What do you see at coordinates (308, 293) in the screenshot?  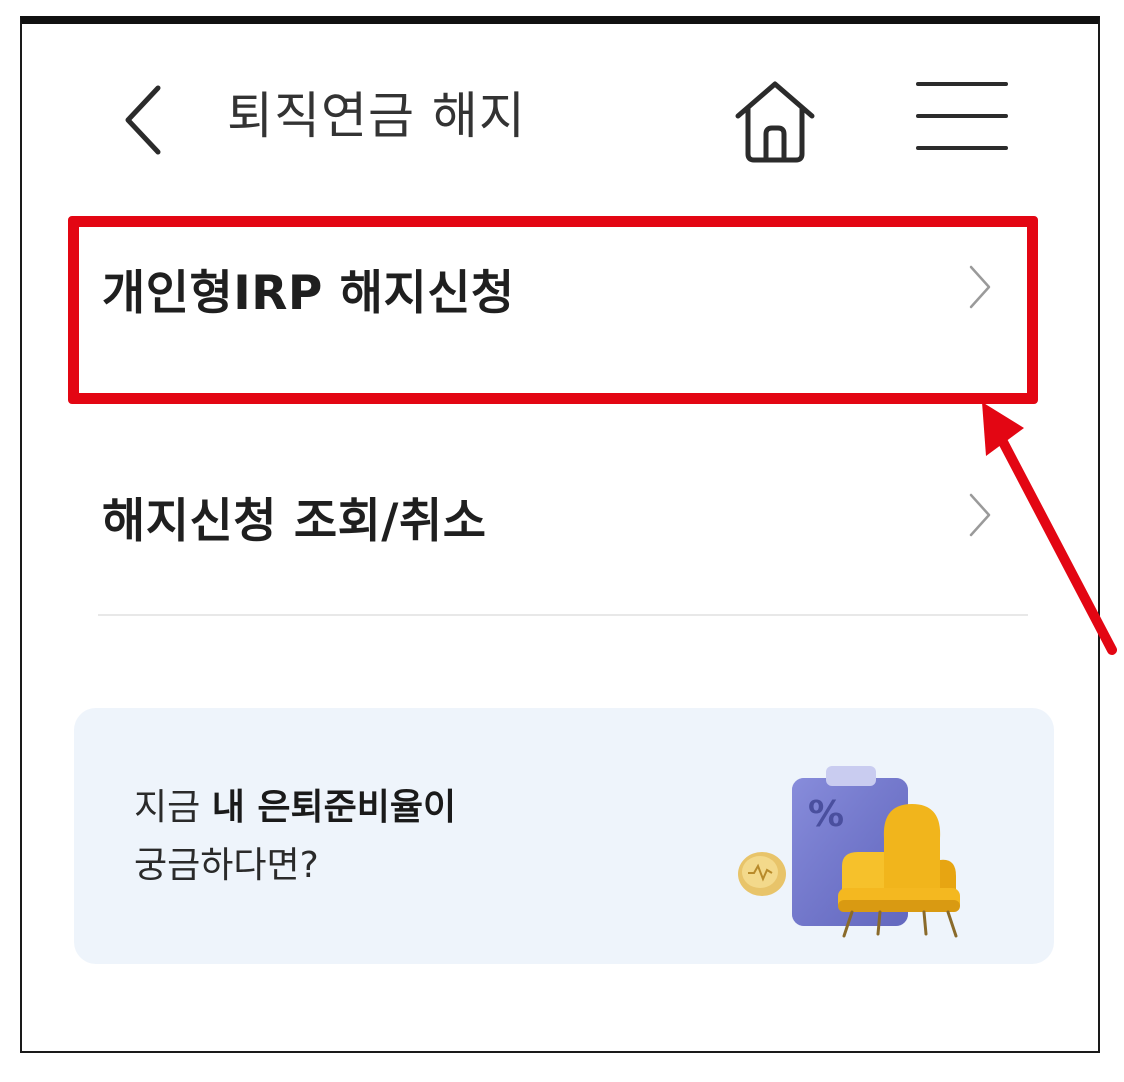 I see `menu-item-label: 개인형IRP 해지신청` at bounding box center [308, 293].